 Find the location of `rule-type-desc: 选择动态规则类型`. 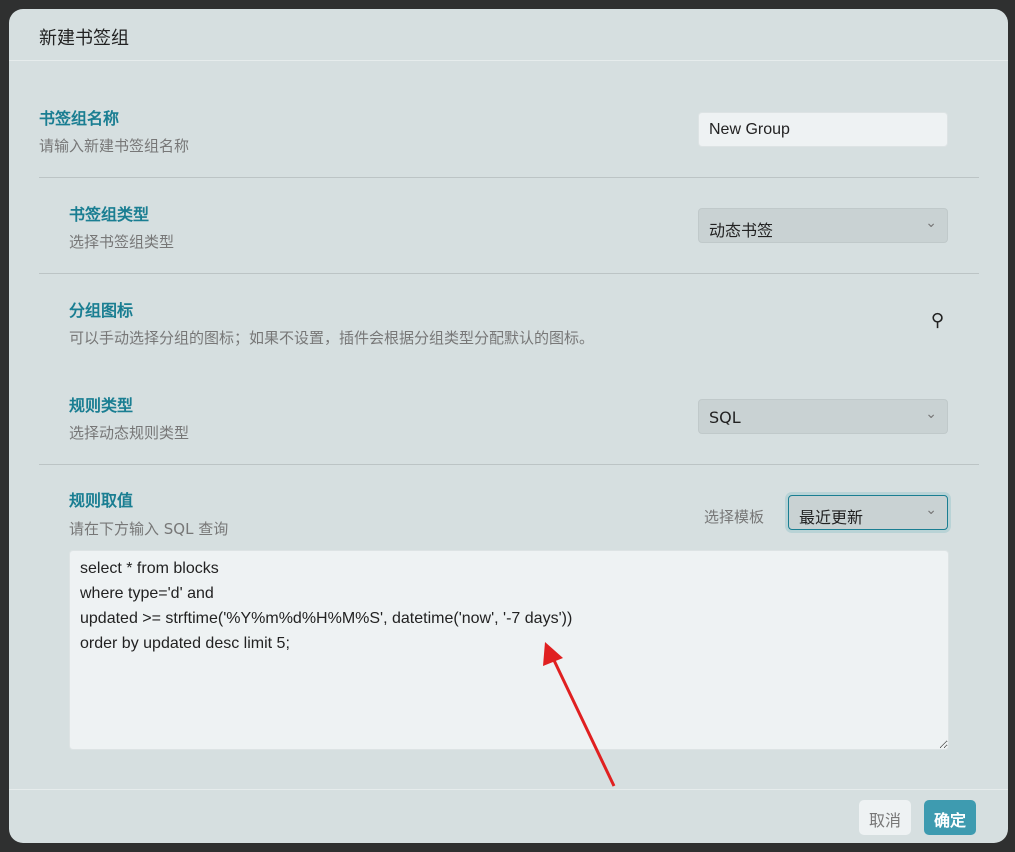

rule-type-desc: 选择动态规则类型 is located at coordinates (129, 433).